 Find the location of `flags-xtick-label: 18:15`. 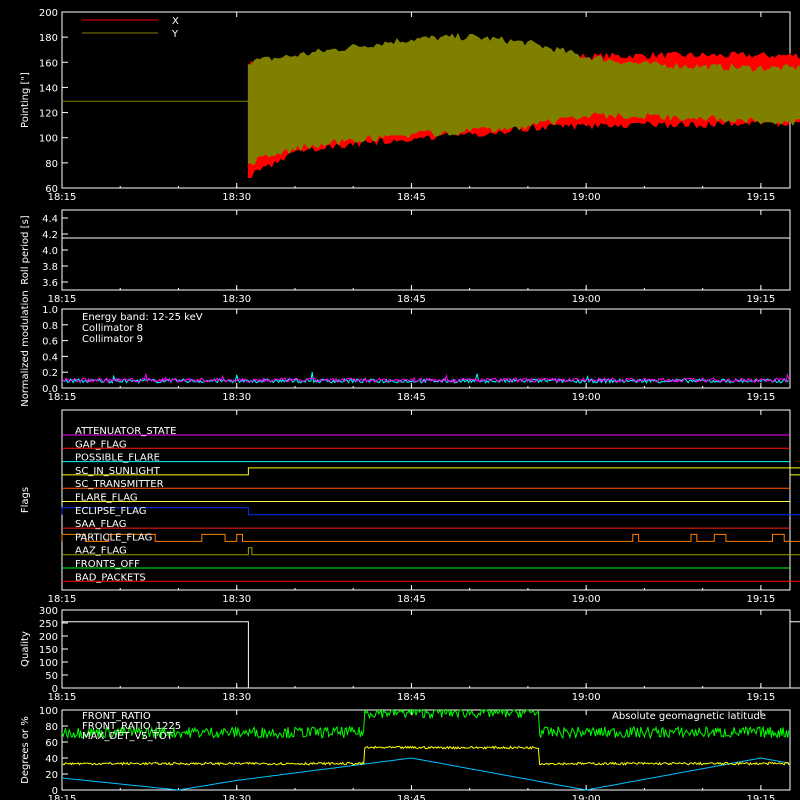

flags-xtick-label: 18:15 is located at coordinates (62, 599).